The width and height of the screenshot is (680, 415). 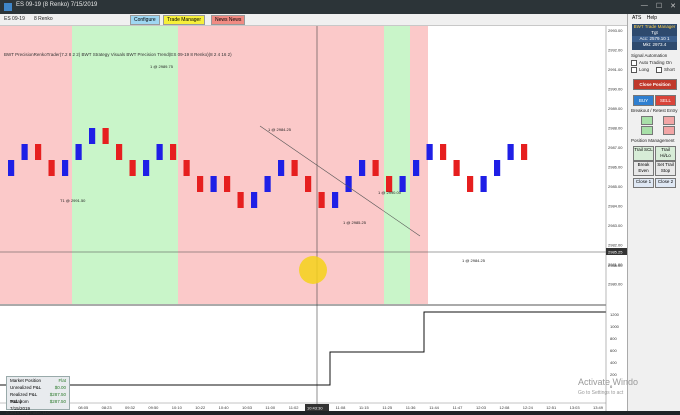 I want to click on price-tick-label: 2985.00, so click(x=615, y=186).